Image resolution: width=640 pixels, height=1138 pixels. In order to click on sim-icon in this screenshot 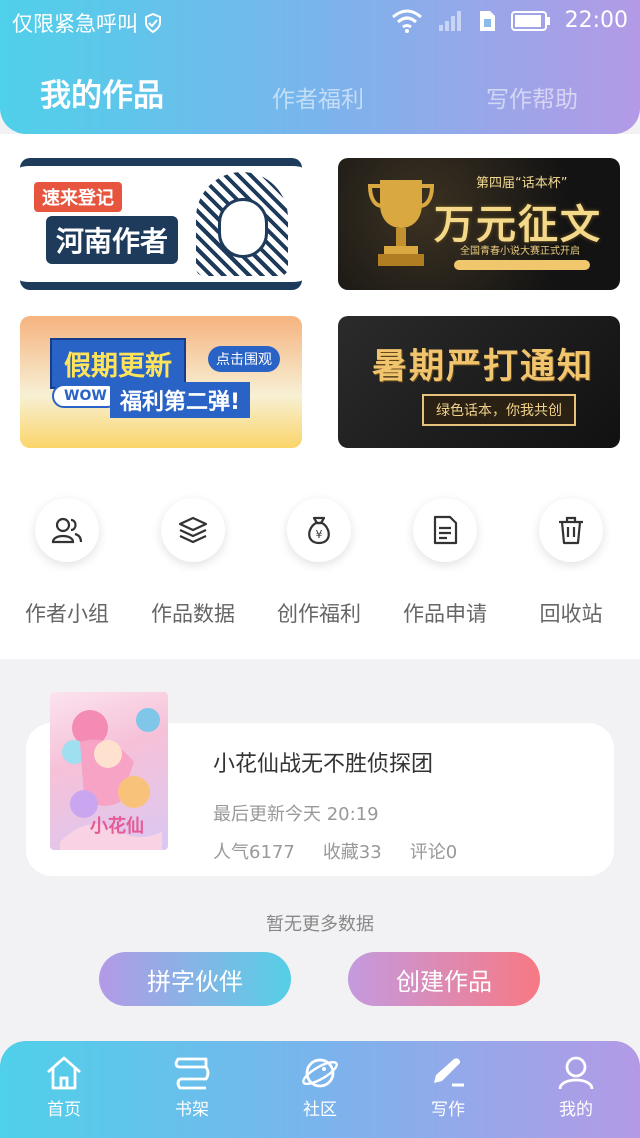, I will do `click(487, 20)`.